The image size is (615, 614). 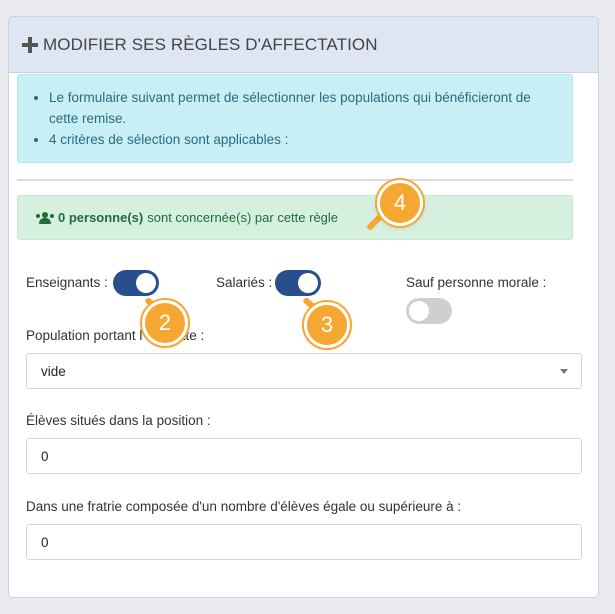 What do you see at coordinates (45, 456) in the screenshot?
I see `position-value: 0` at bounding box center [45, 456].